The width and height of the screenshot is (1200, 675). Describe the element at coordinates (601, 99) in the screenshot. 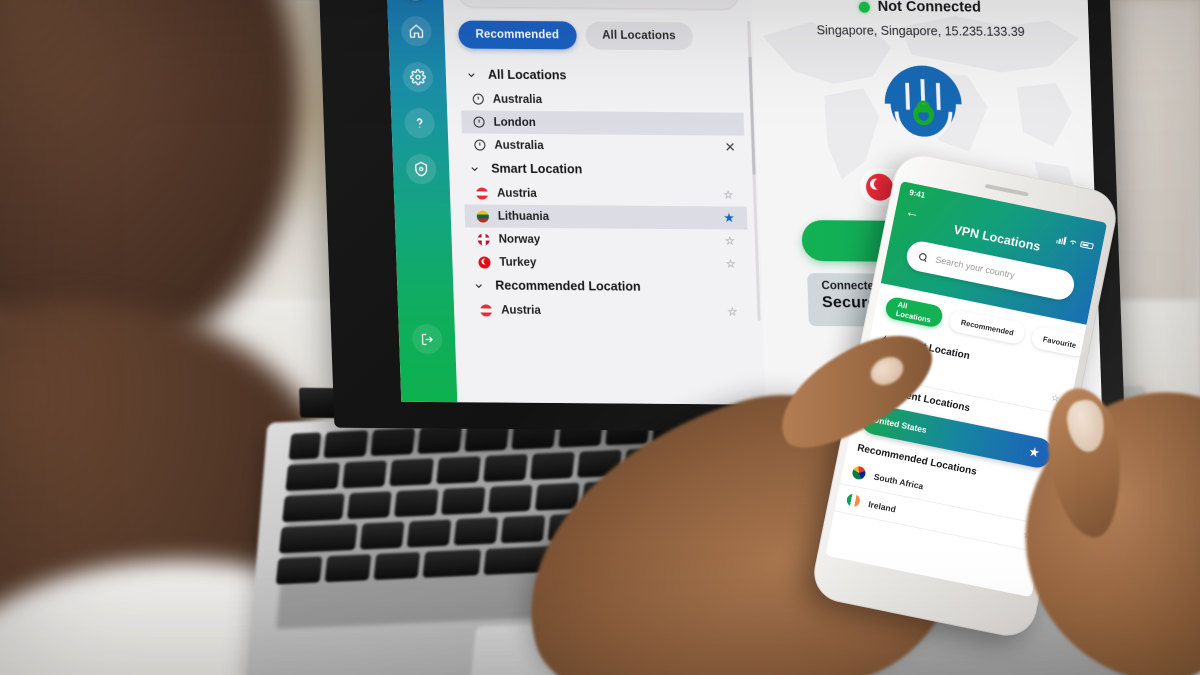

I see `list-item: Australia` at that location.